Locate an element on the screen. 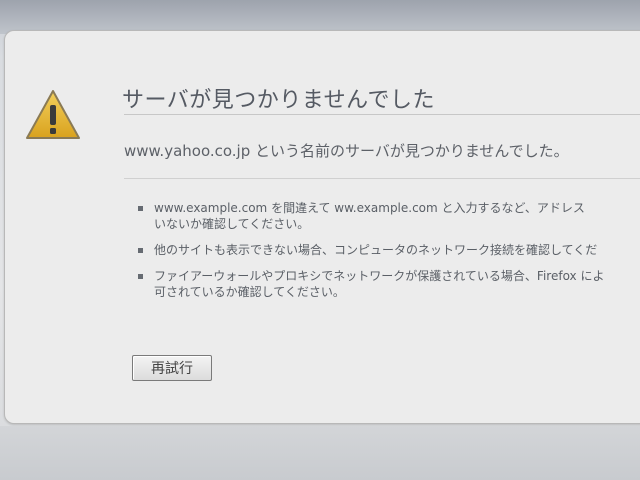  suggestion-text: 他のサイトも表示できない場合、コンピュータのネットワーク接続を確認してくだ is located at coordinates (376, 250).